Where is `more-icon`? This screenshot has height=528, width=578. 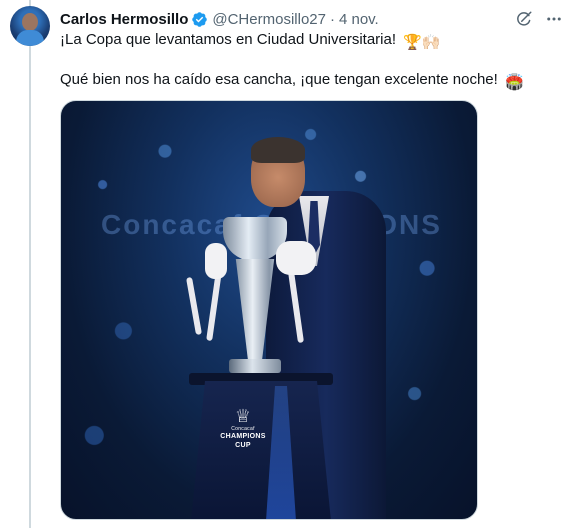 more-icon is located at coordinates (554, 19).